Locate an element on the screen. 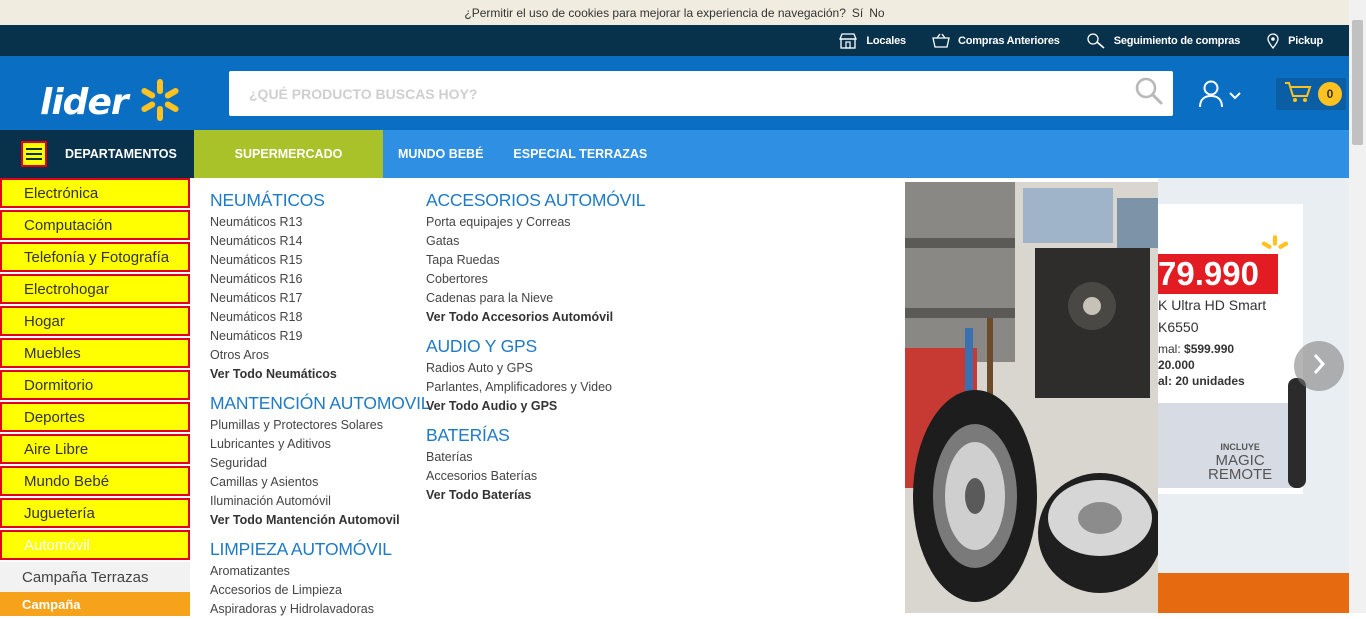  menu-link: Accesorios de Limpieza is located at coordinates (320, 590).